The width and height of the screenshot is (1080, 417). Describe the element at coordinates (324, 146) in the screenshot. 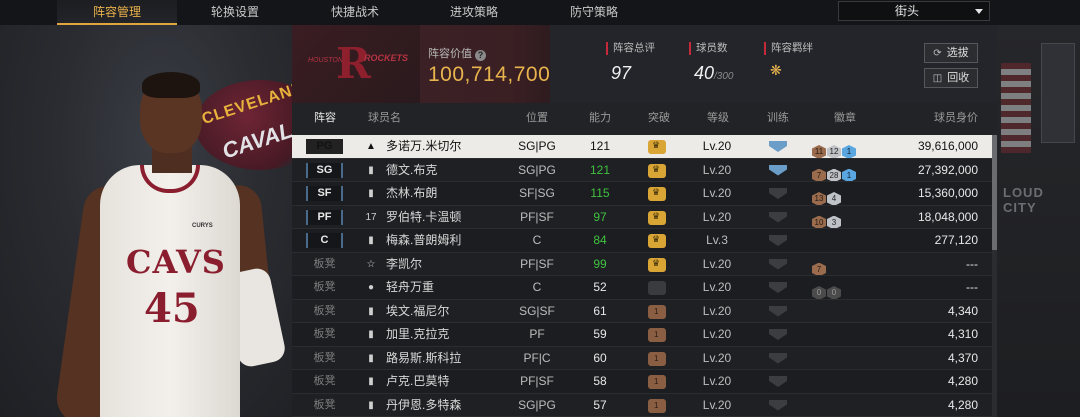

I see `lineup-slot: PG` at that location.